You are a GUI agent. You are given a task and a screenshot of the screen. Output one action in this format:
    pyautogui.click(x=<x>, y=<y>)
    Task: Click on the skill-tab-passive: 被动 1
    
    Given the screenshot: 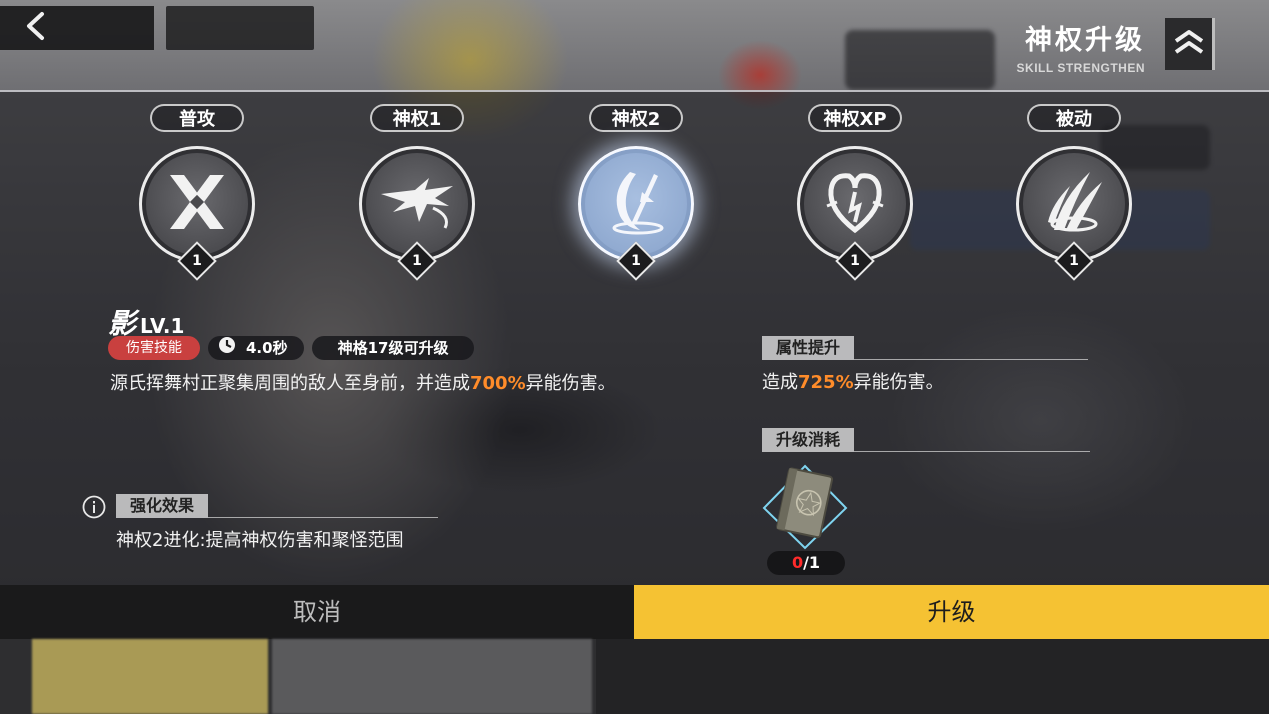 What is the action you would take?
    pyautogui.click(x=1074, y=192)
    